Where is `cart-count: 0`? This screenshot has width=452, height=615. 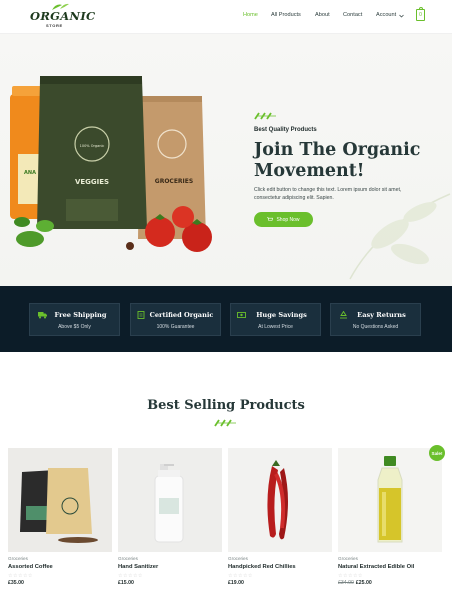
cart-count: 0 is located at coordinates (420, 15).